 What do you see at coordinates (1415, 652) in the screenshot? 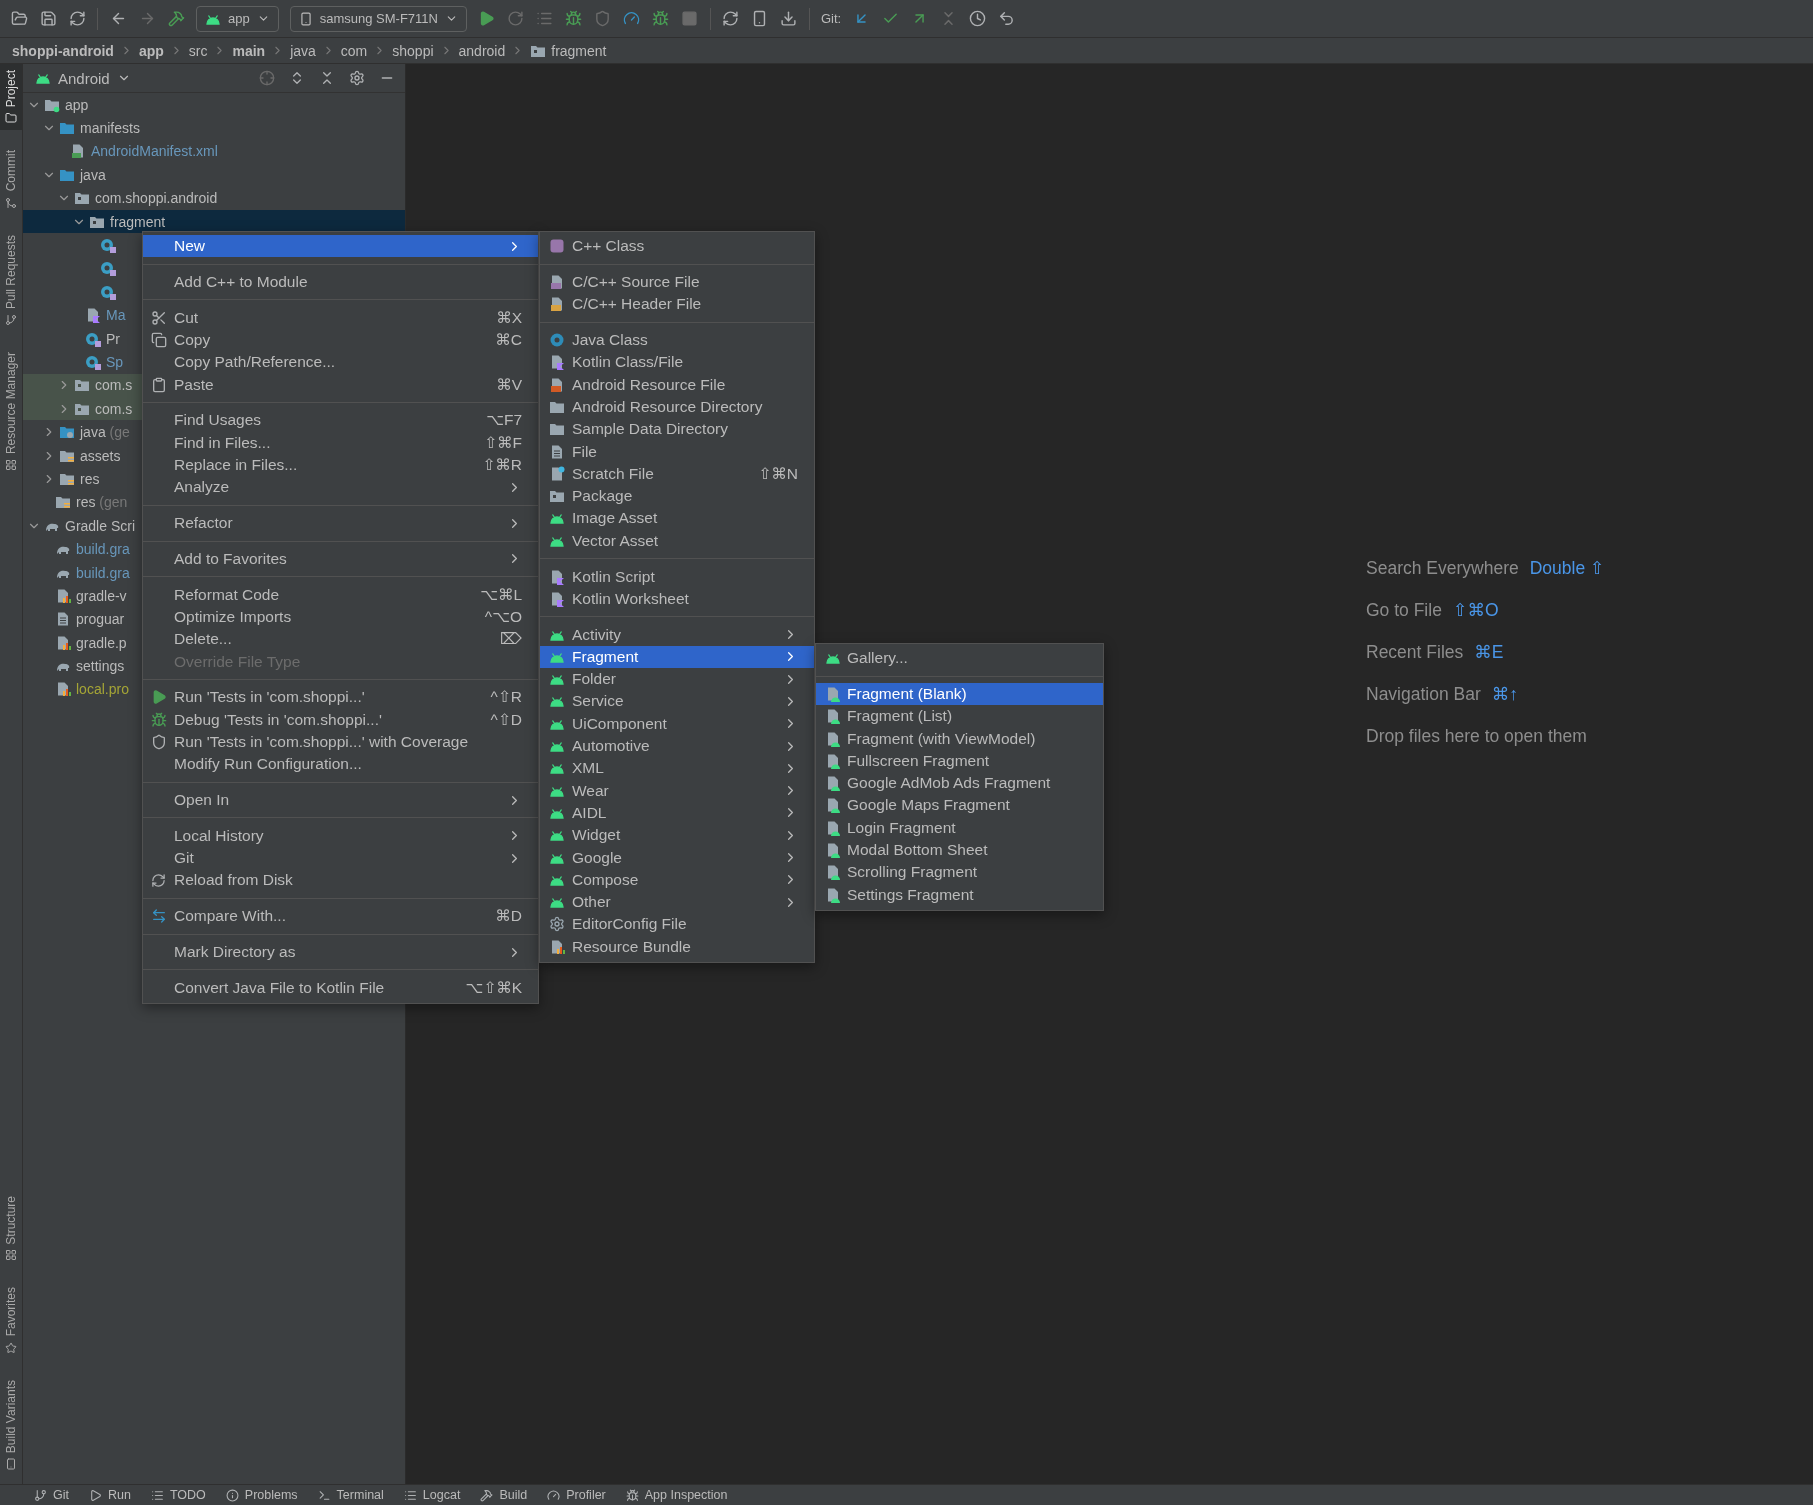
I see `hint-label: Recent Files` at bounding box center [1415, 652].